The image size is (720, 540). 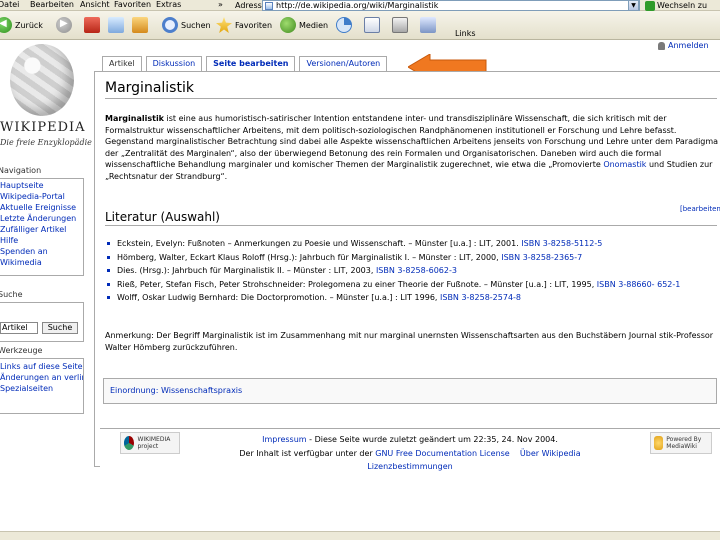 I want to click on sidebar-item-spezialseiten: Spezialseiten, so click(x=41, y=388).